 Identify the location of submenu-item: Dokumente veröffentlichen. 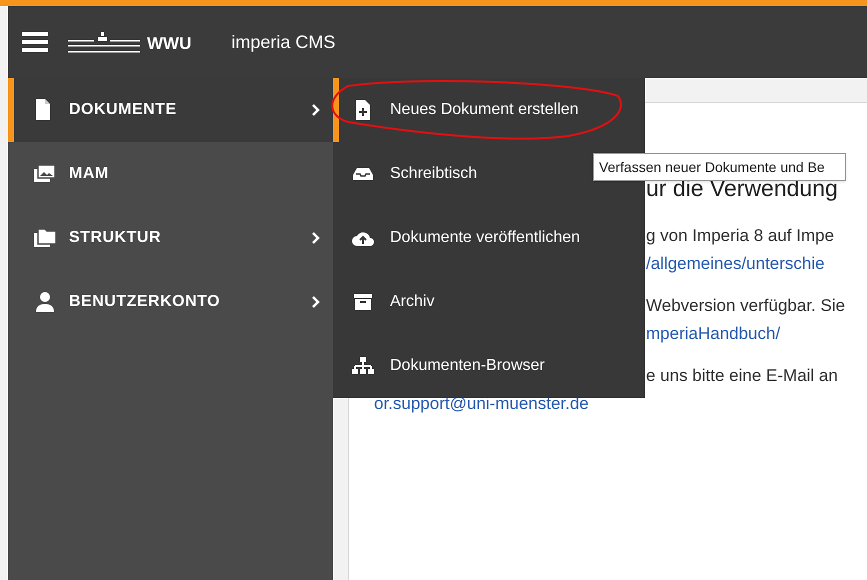
(464, 238).